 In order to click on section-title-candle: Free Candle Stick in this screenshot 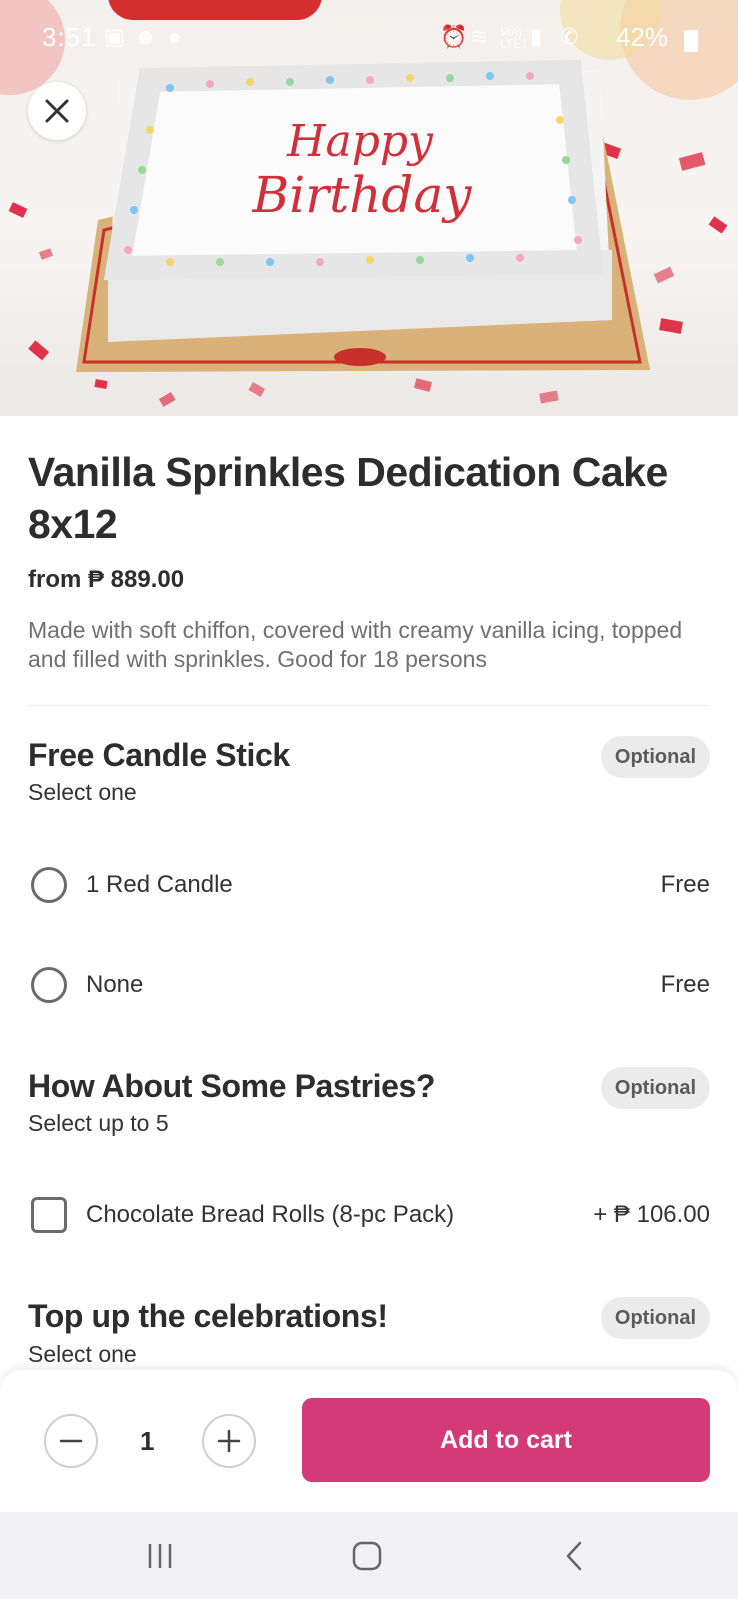, I will do `click(159, 755)`.